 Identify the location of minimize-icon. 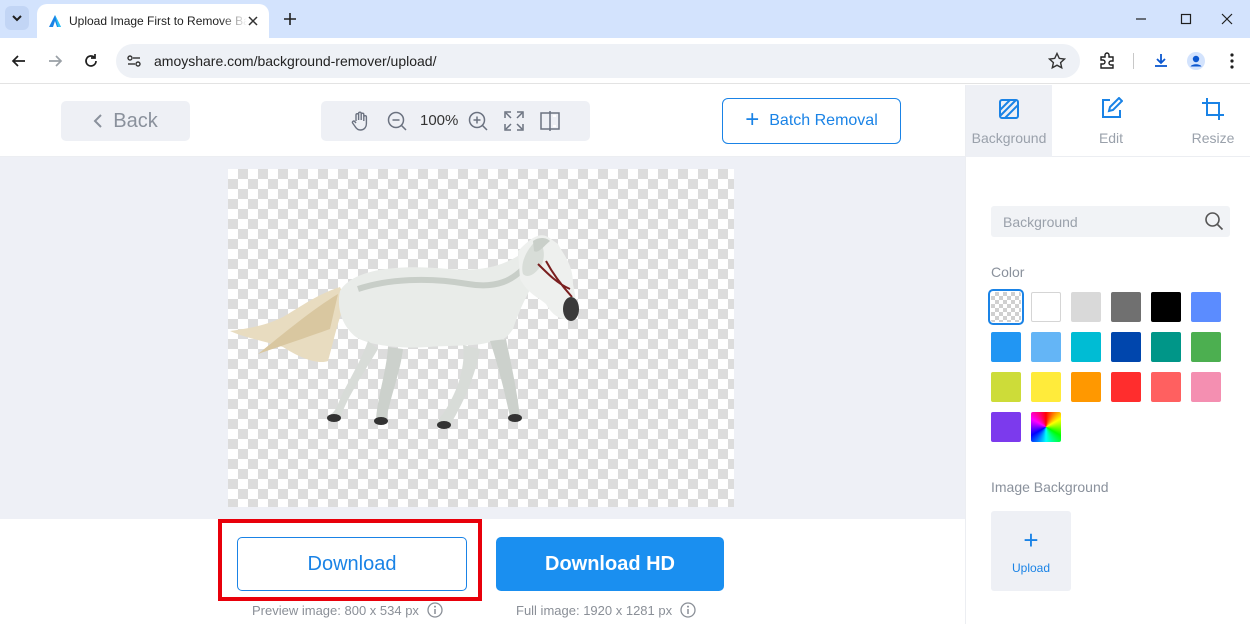
(1141, 19).